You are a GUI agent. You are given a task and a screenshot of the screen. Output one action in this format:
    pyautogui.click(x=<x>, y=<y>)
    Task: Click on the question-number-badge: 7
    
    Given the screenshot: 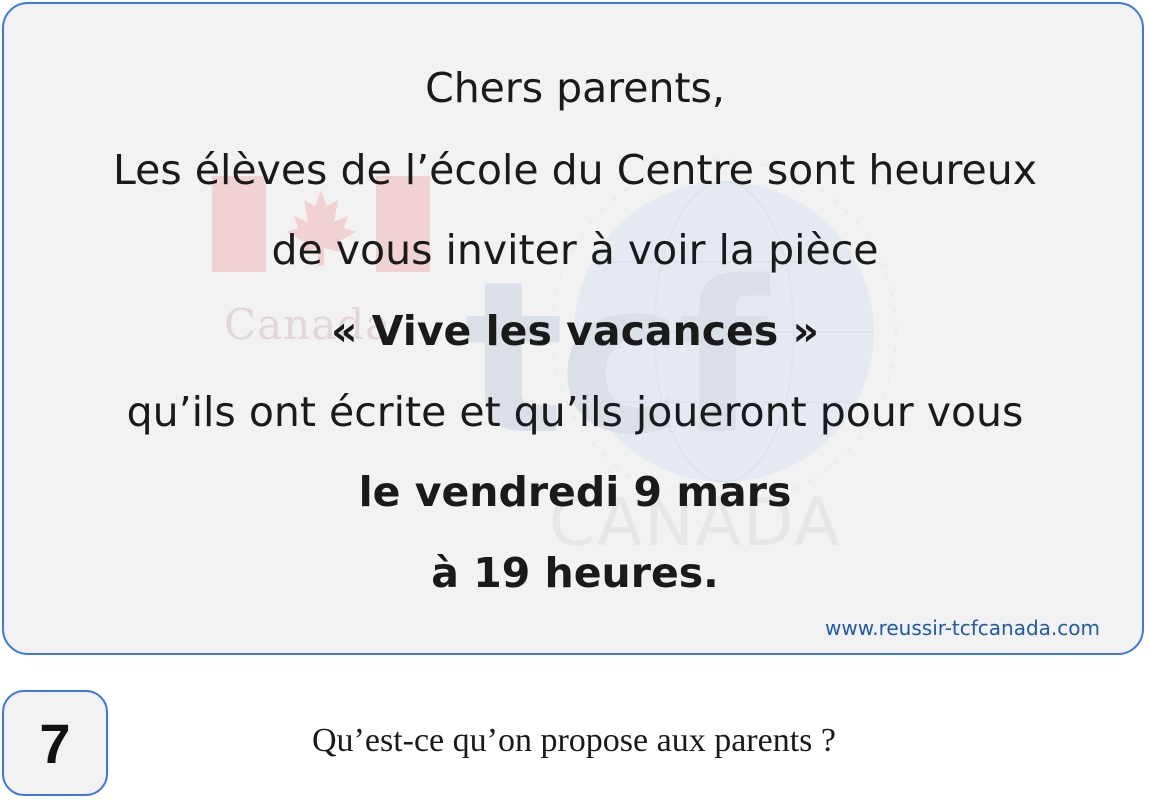 What is the action you would take?
    pyautogui.click(x=55, y=743)
    